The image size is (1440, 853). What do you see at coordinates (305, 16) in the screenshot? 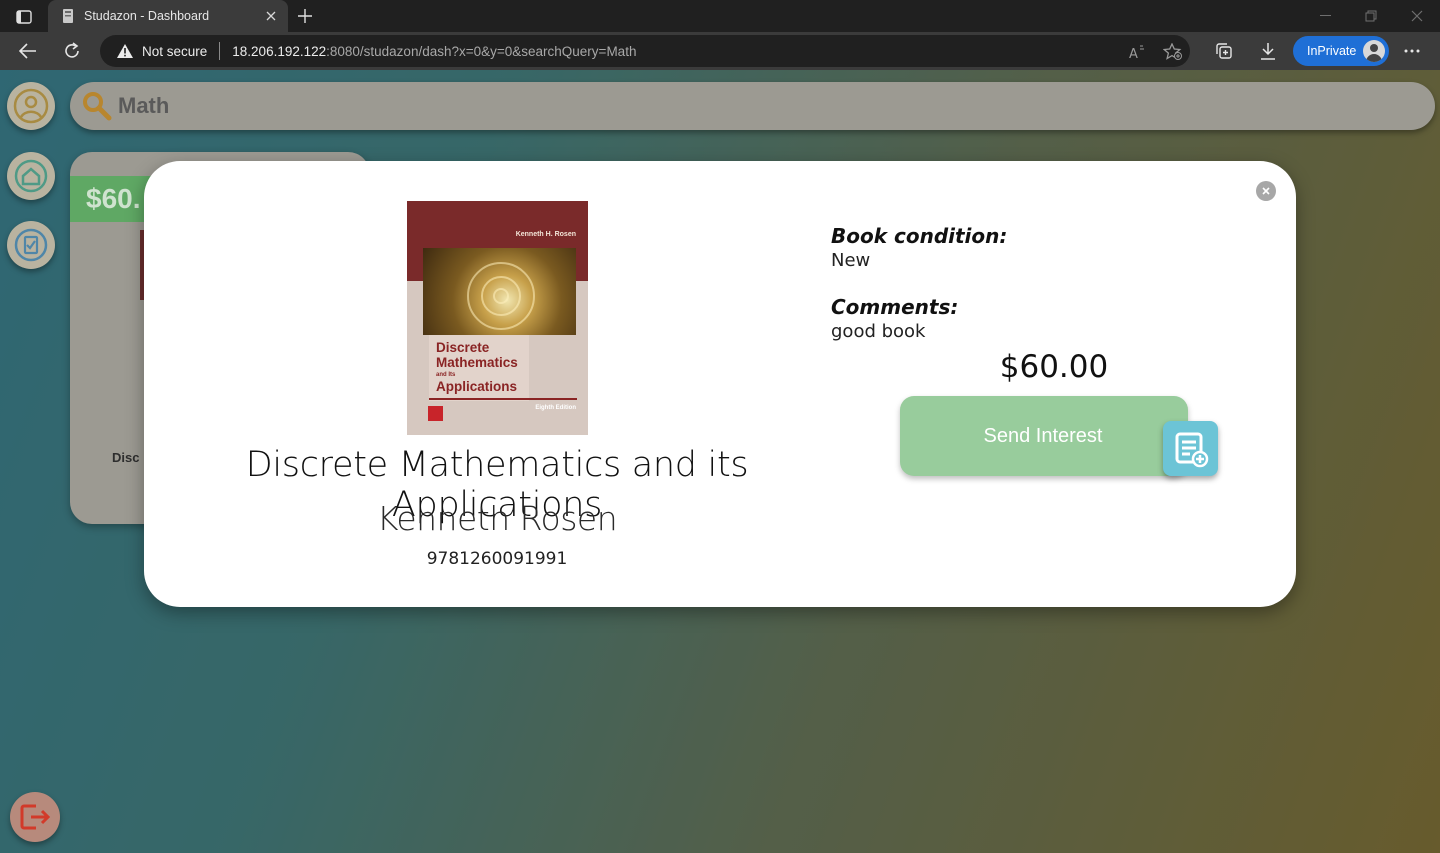
I see `new-tab-plus-icon` at bounding box center [305, 16].